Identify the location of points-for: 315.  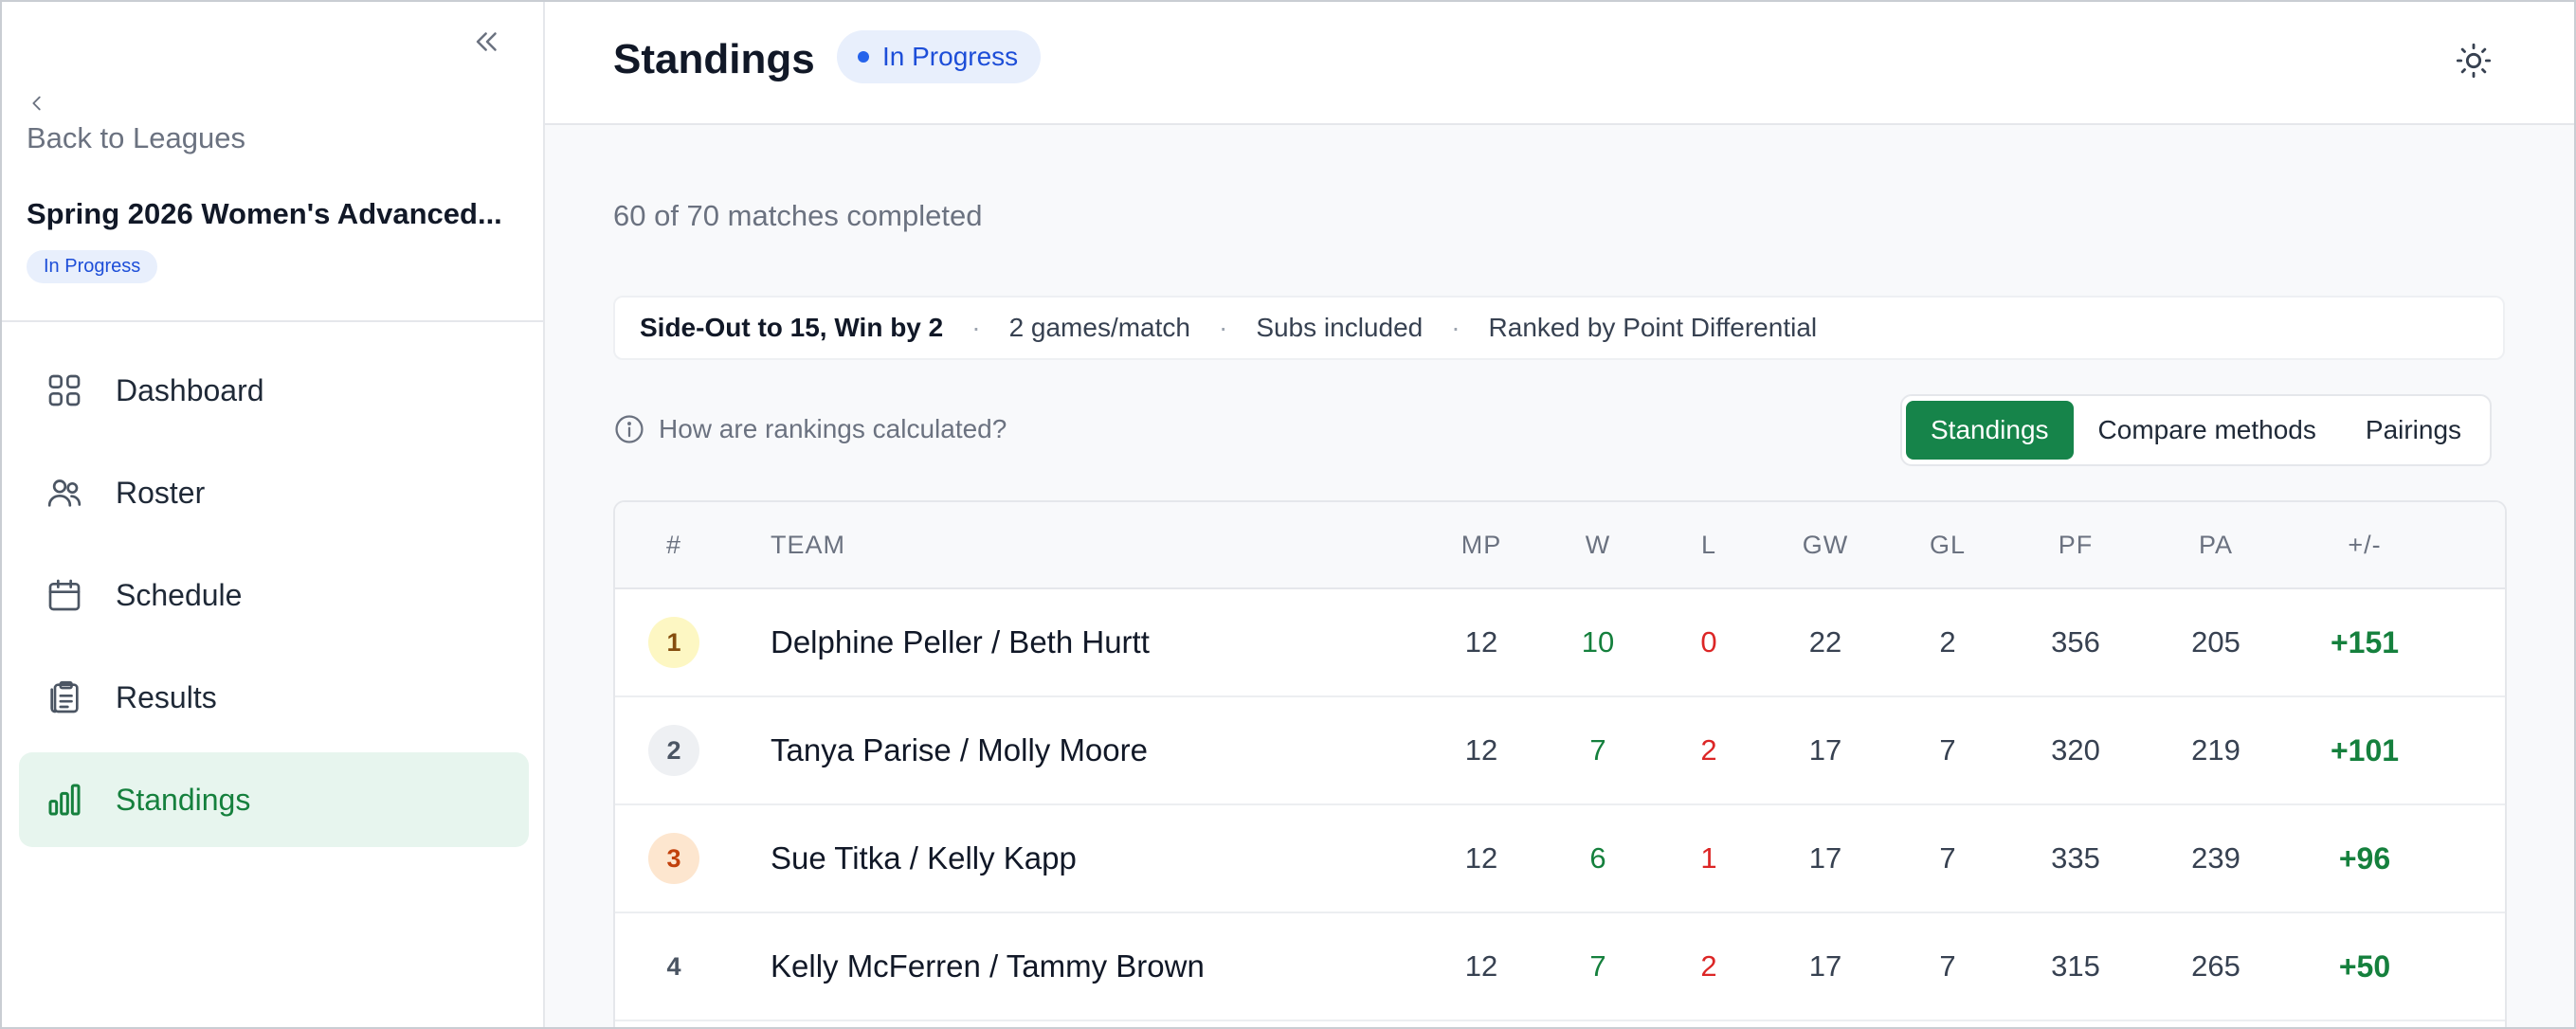
(2075, 966).